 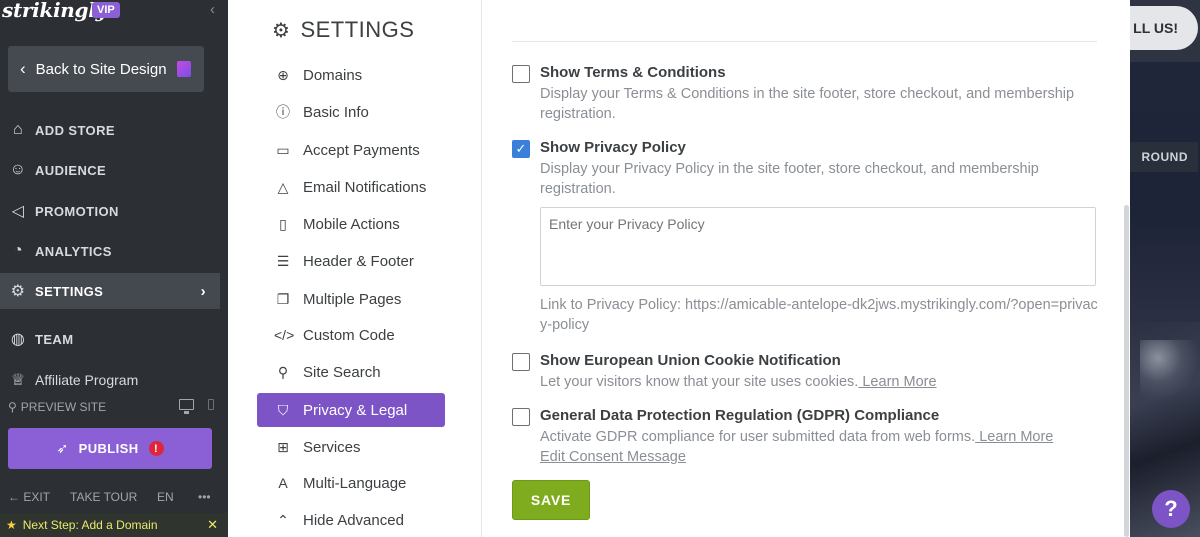 What do you see at coordinates (336, 112) in the screenshot?
I see `settings-item-label: Basic Info` at bounding box center [336, 112].